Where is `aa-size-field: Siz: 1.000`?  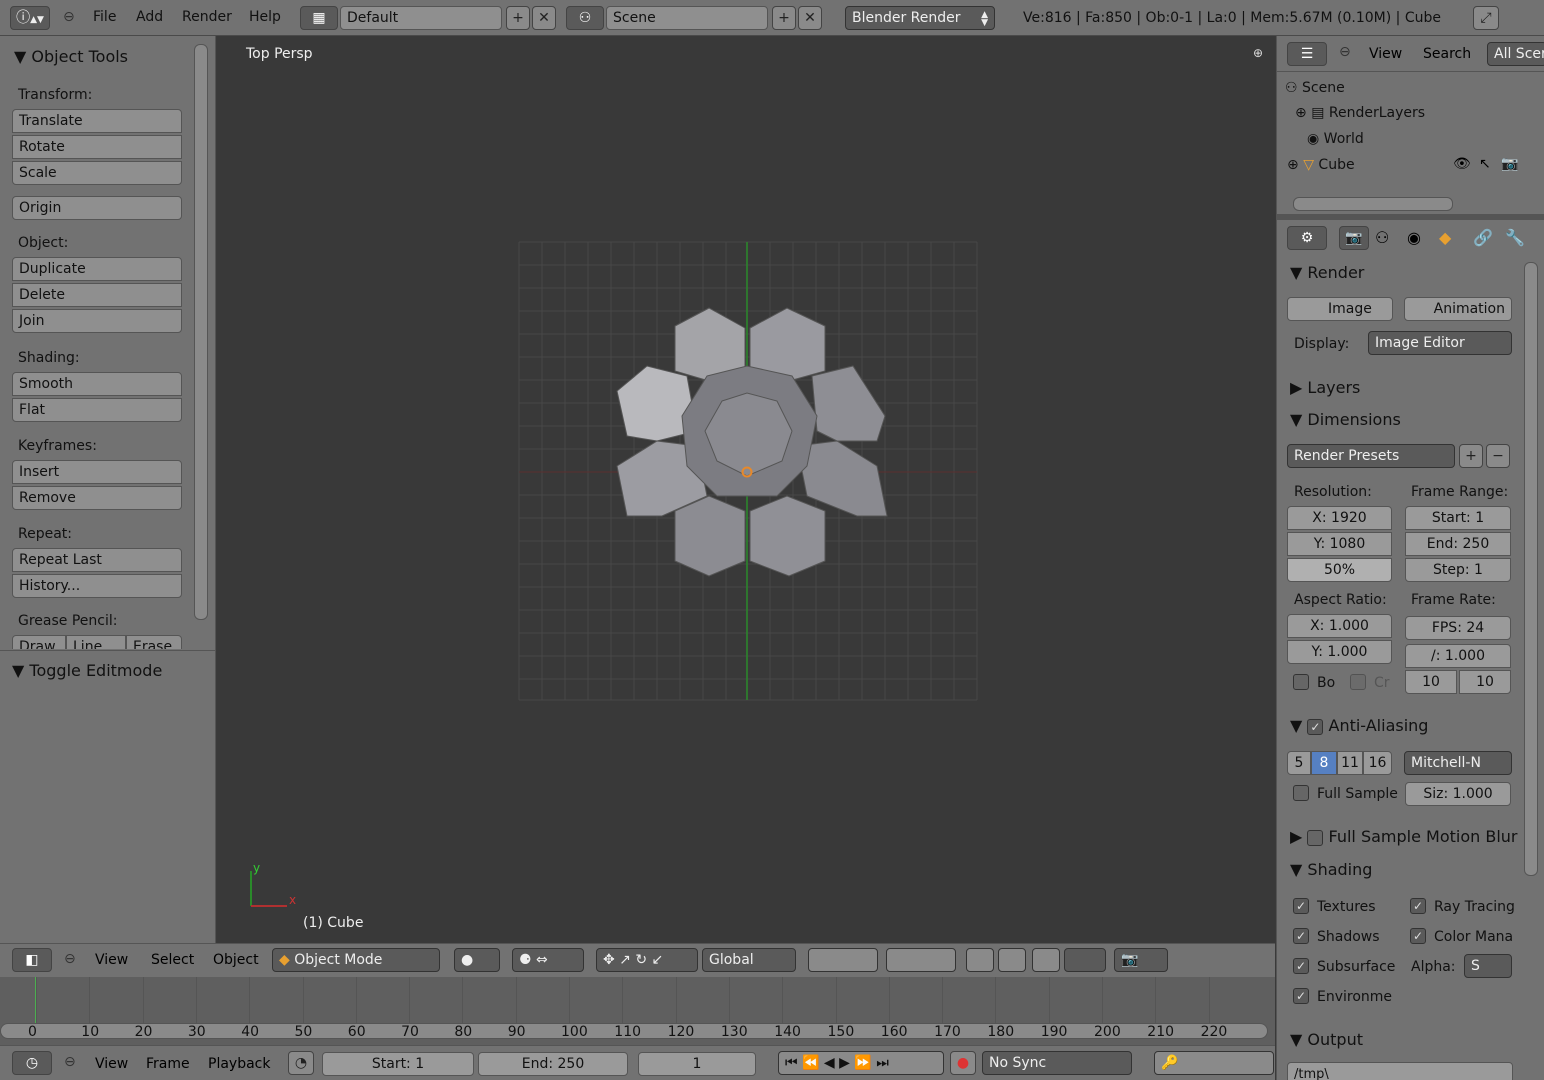
aa-size-field: Siz: 1.000 is located at coordinates (1458, 794).